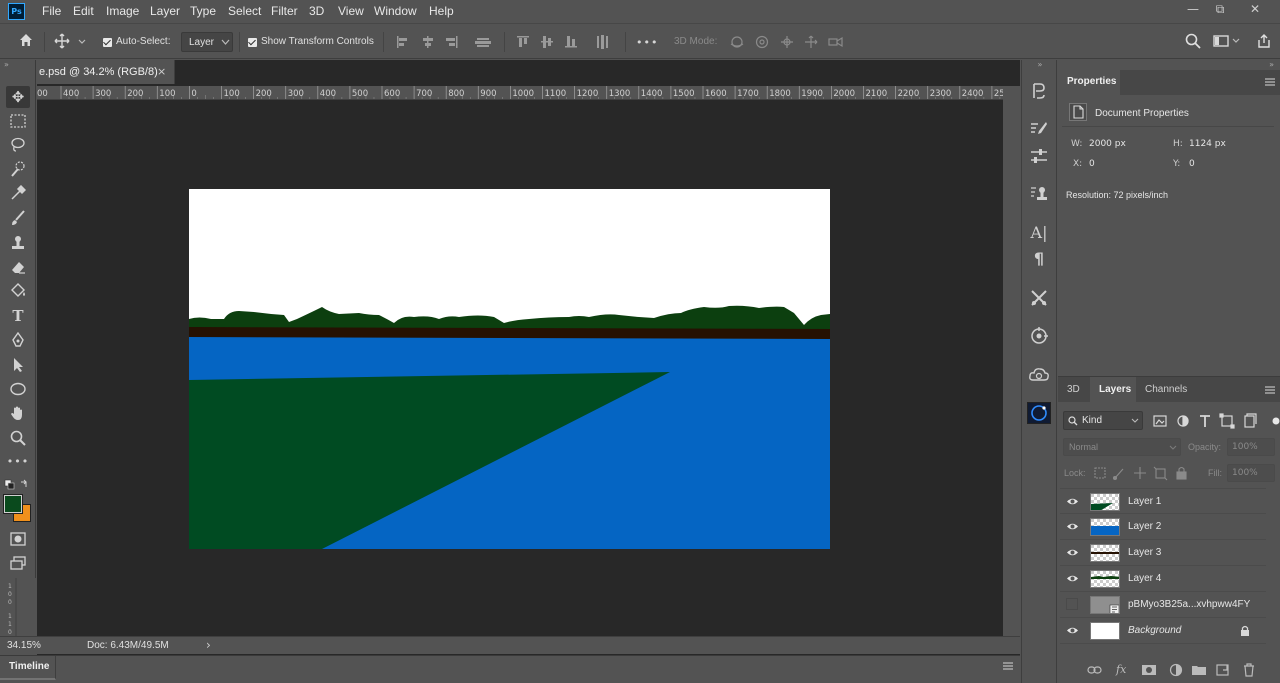 The width and height of the screenshot is (1280, 683). What do you see at coordinates (1039, 375) in the screenshot?
I see `libraries-icon` at bounding box center [1039, 375].